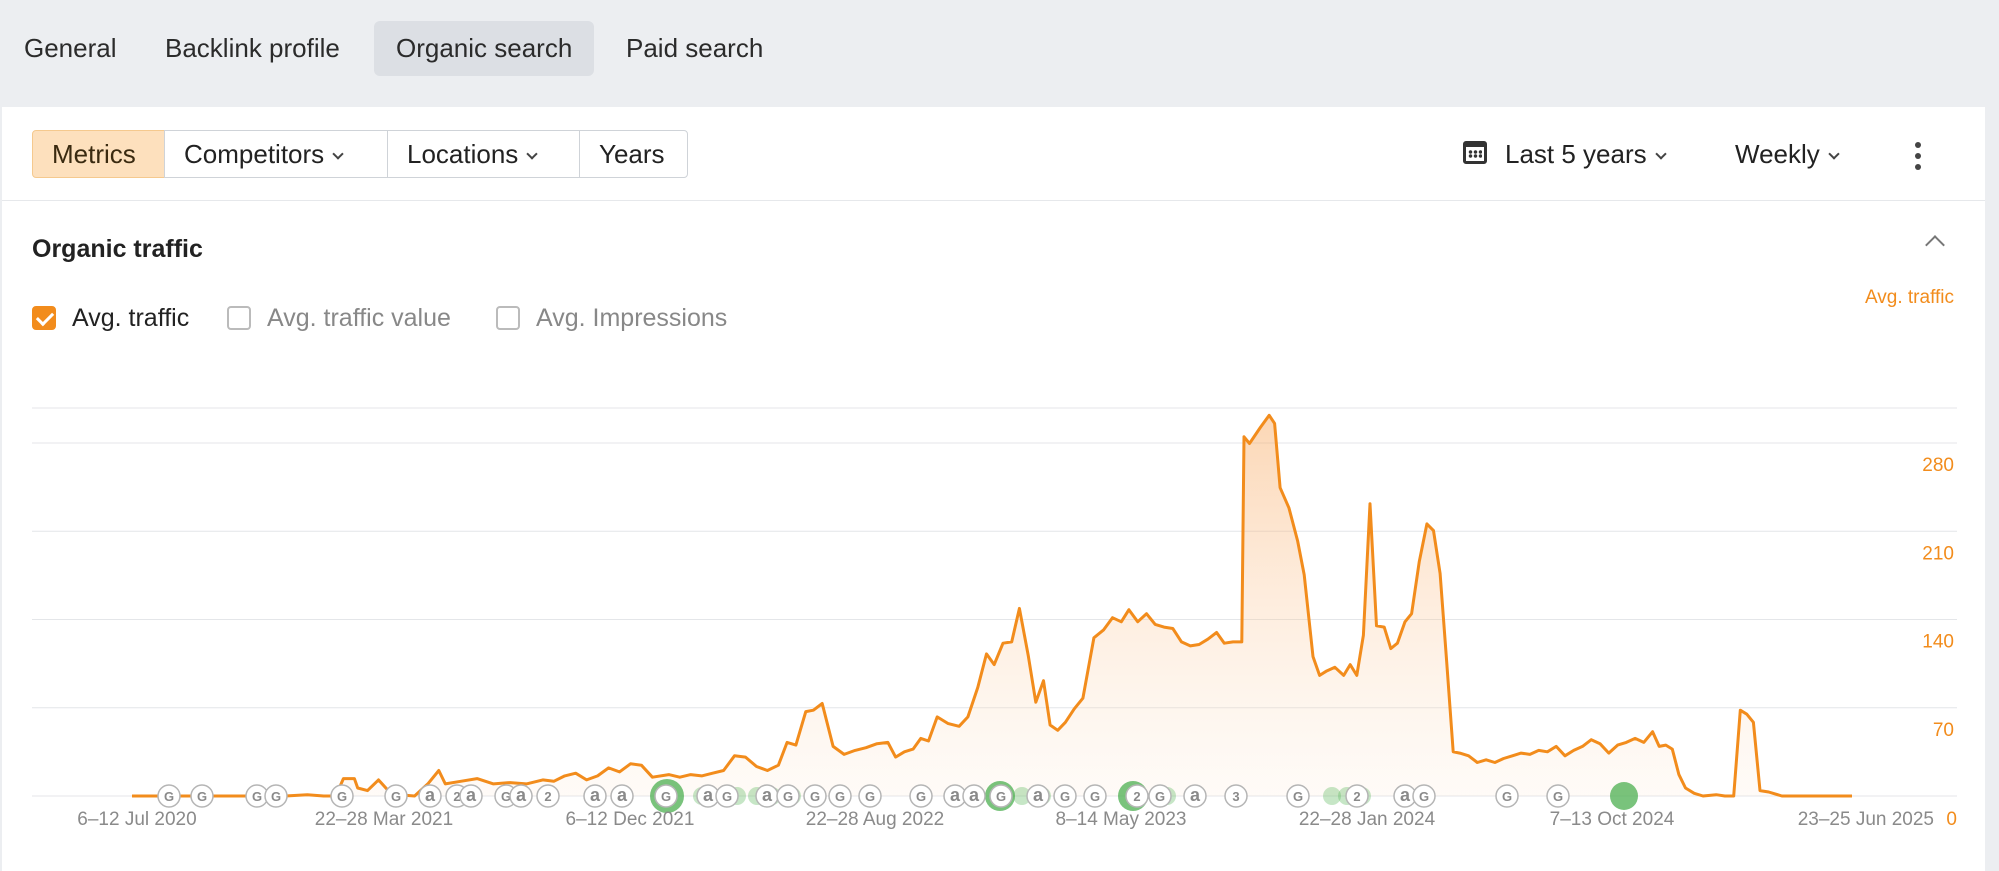 The height and width of the screenshot is (871, 1999). Describe the element at coordinates (694, 48) in the screenshot. I see `tab-paid-search: Paid search` at that location.